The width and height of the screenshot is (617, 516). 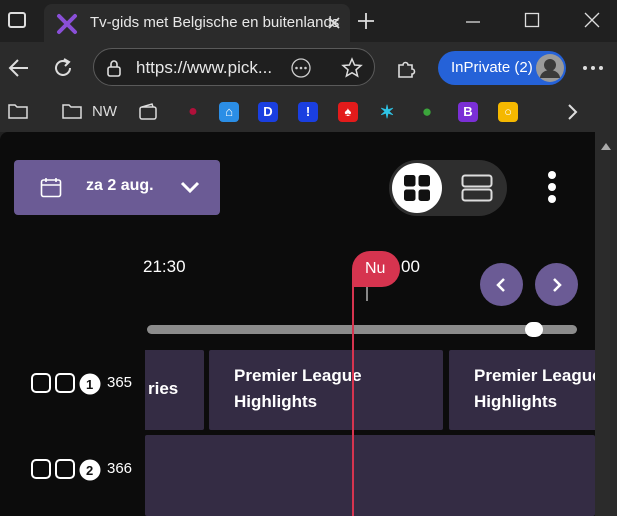 I want to click on now-indicator-badge: Nu, so click(x=376, y=269).